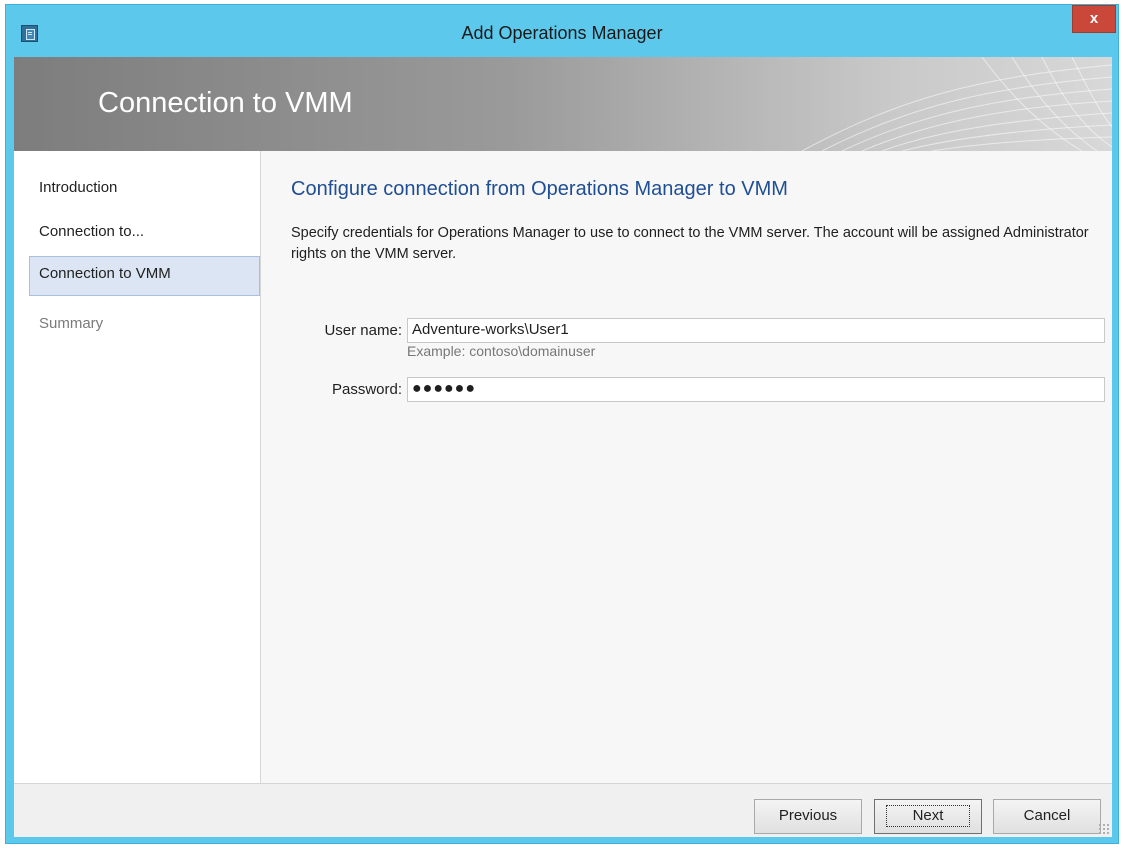 The width and height of the screenshot is (1125, 848). What do you see at coordinates (225, 103) in the screenshot?
I see `banner-title: Connection to VMM` at bounding box center [225, 103].